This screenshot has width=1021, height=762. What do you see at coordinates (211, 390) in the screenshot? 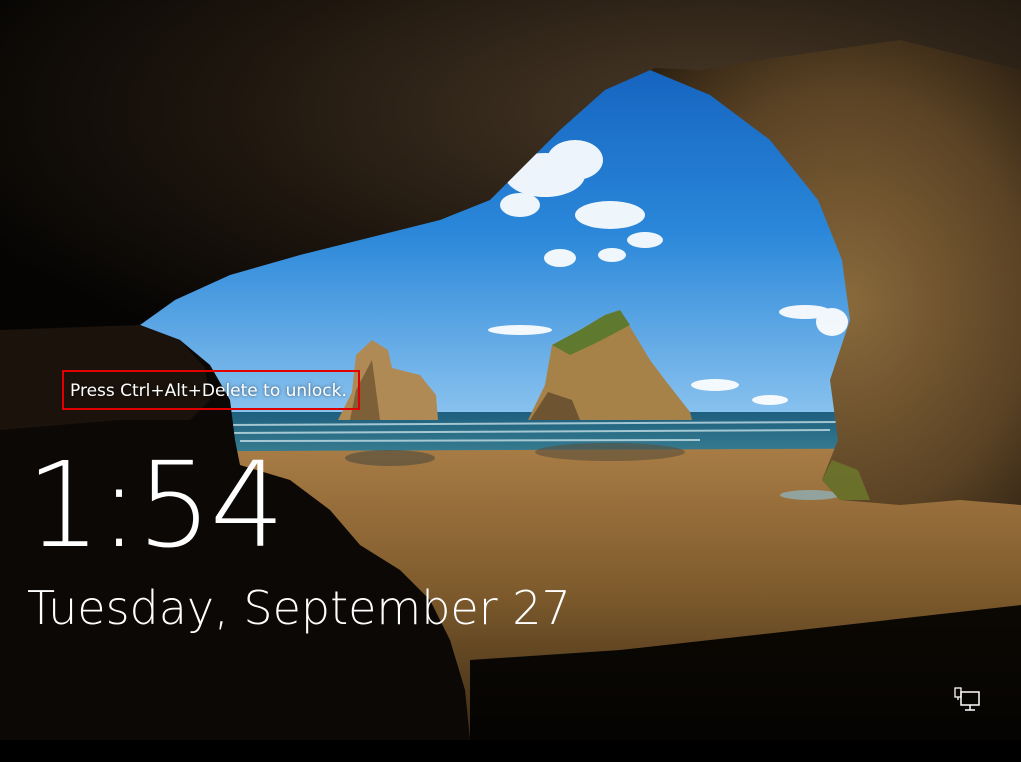
I see `unlock-prompt: Press Ctrl+Alt+Delete to unlock.` at bounding box center [211, 390].